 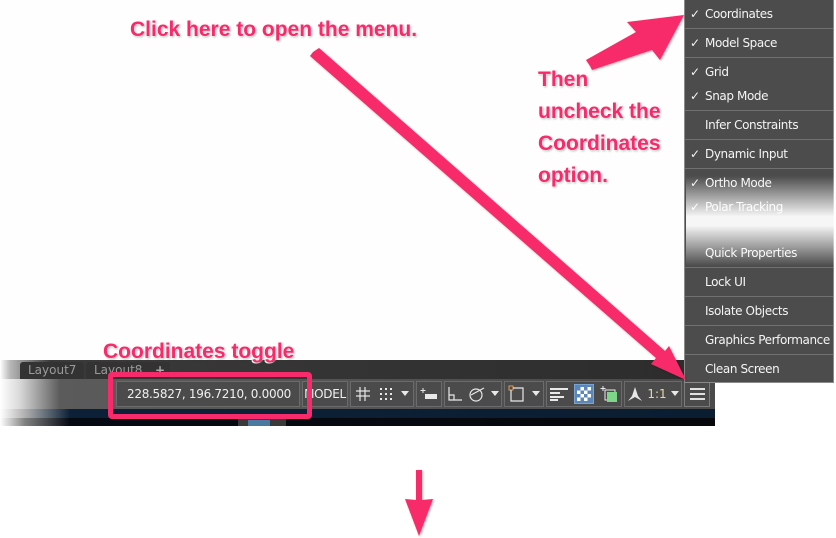 I want to click on menu-item-clean-screen: Clean Screen, so click(x=759, y=369).